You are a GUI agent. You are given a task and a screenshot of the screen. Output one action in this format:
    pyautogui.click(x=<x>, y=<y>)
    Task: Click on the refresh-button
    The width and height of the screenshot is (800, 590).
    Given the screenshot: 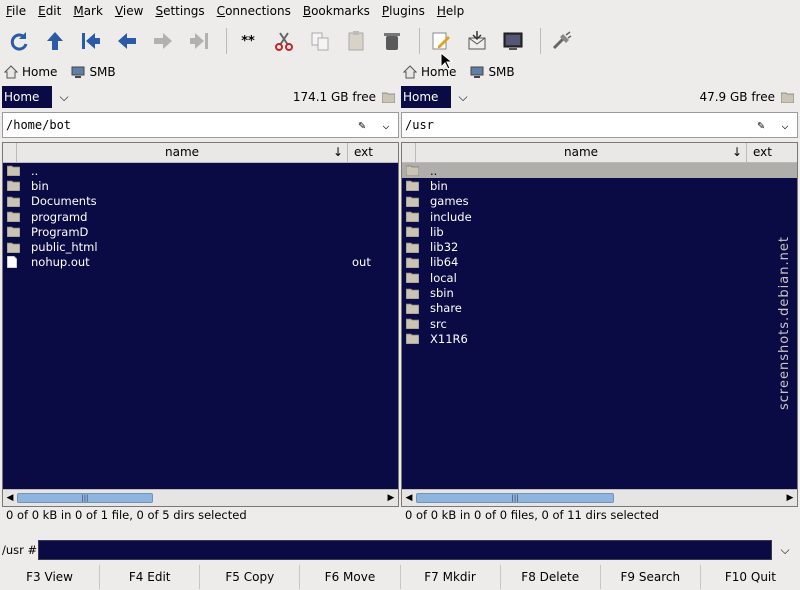 What is the action you would take?
    pyautogui.click(x=19, y=41)
    